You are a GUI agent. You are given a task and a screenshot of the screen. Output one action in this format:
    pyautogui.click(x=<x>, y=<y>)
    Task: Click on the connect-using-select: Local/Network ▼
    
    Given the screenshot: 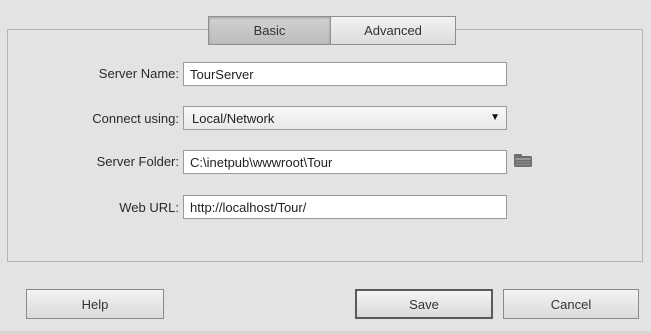 What is the action you would take?
    pyautogui.click(x=345, y=118)
    